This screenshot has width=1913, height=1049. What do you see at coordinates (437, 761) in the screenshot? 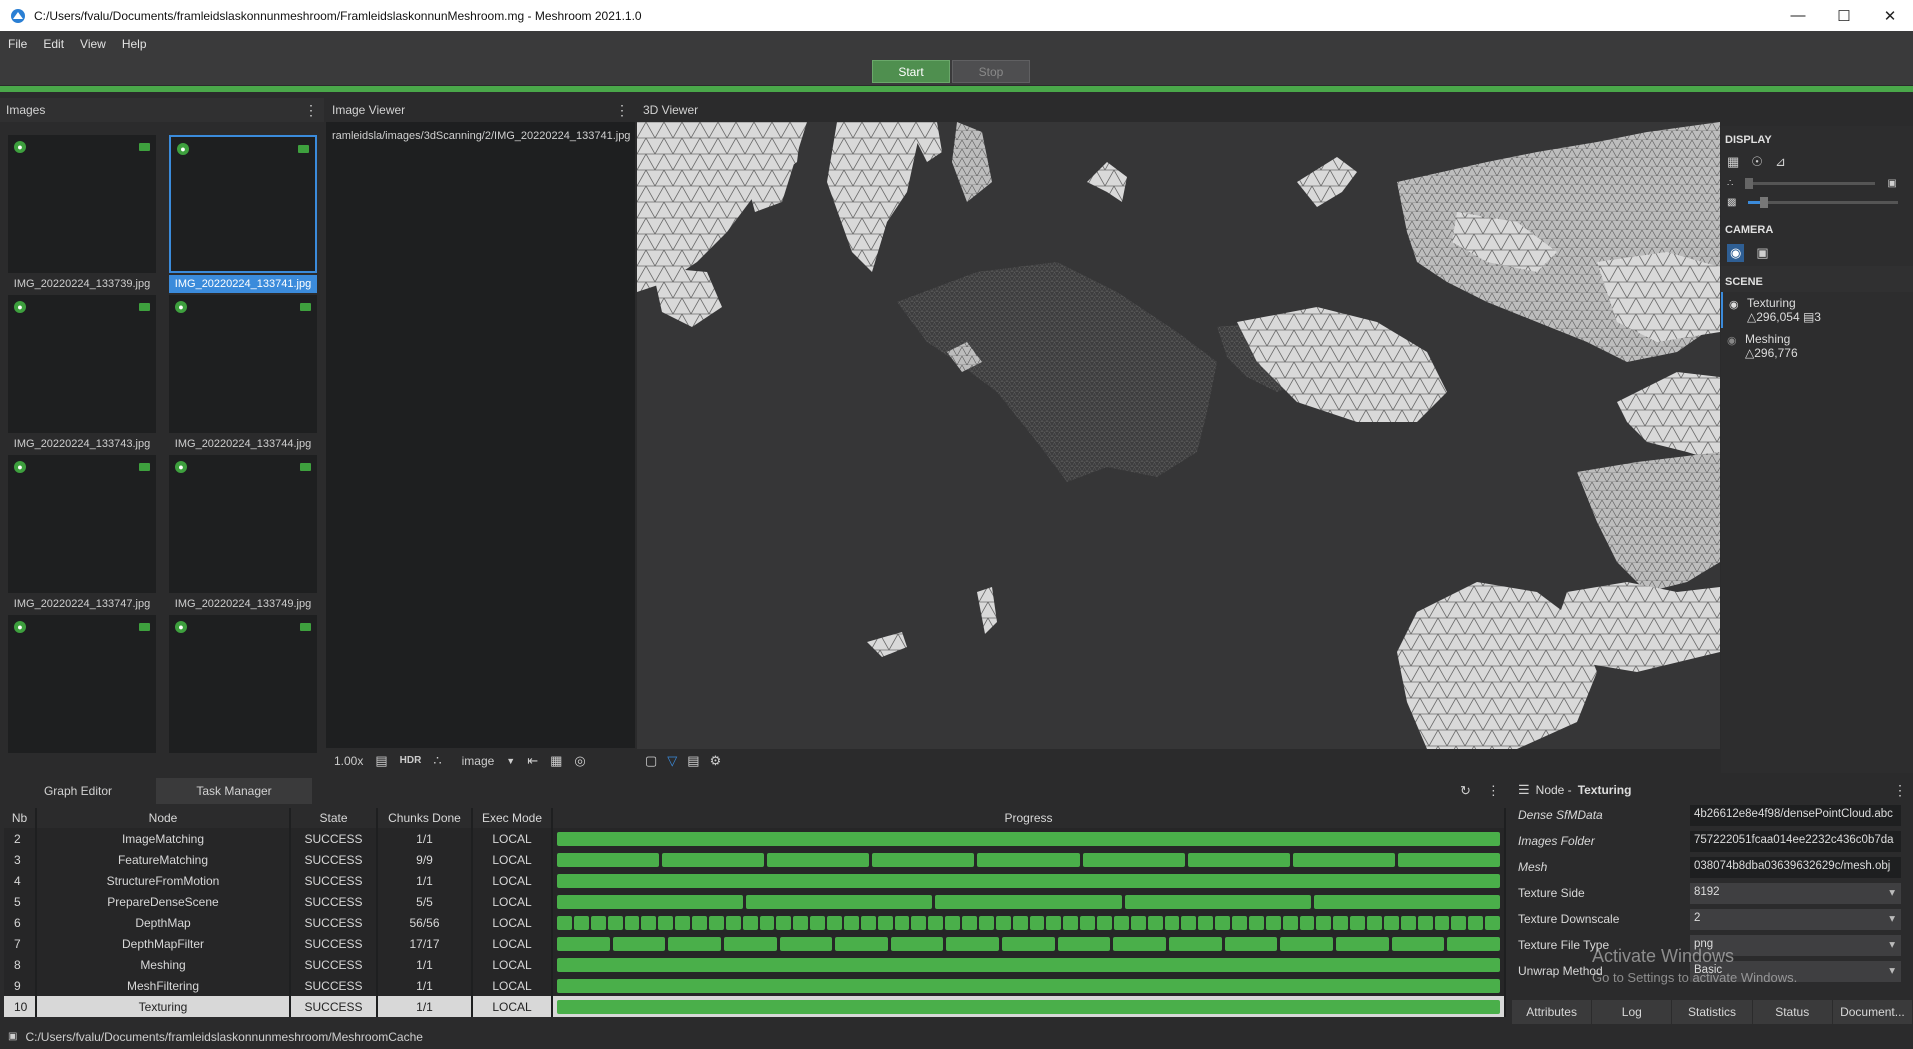
I see `points-icon: ∴` at bounding box center [437, 761].